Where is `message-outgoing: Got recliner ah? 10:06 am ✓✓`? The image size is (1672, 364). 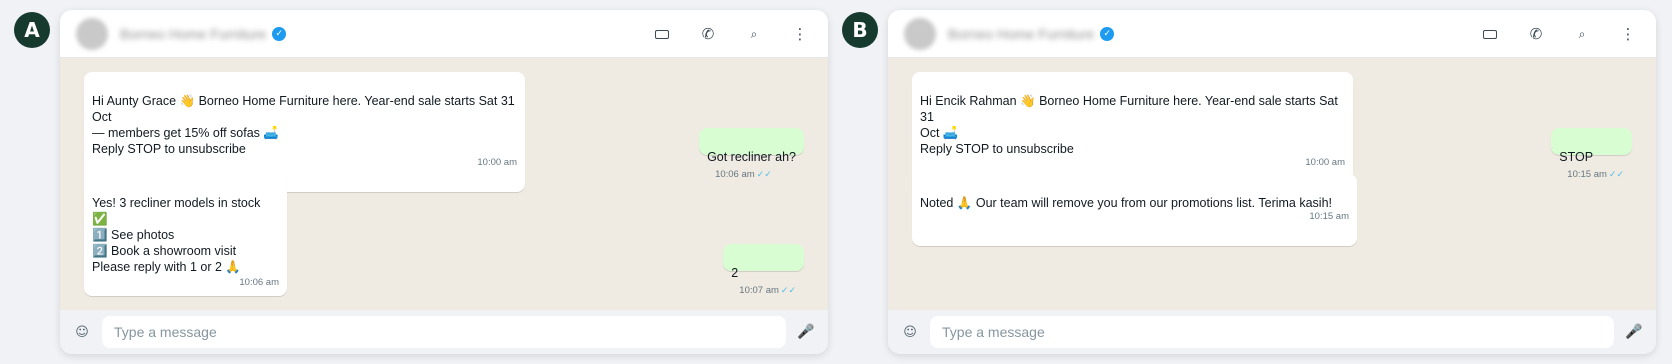 message-outgoing: Got recliner ah? 10:06 am ✓✓ is located at coordinates (751, 154).